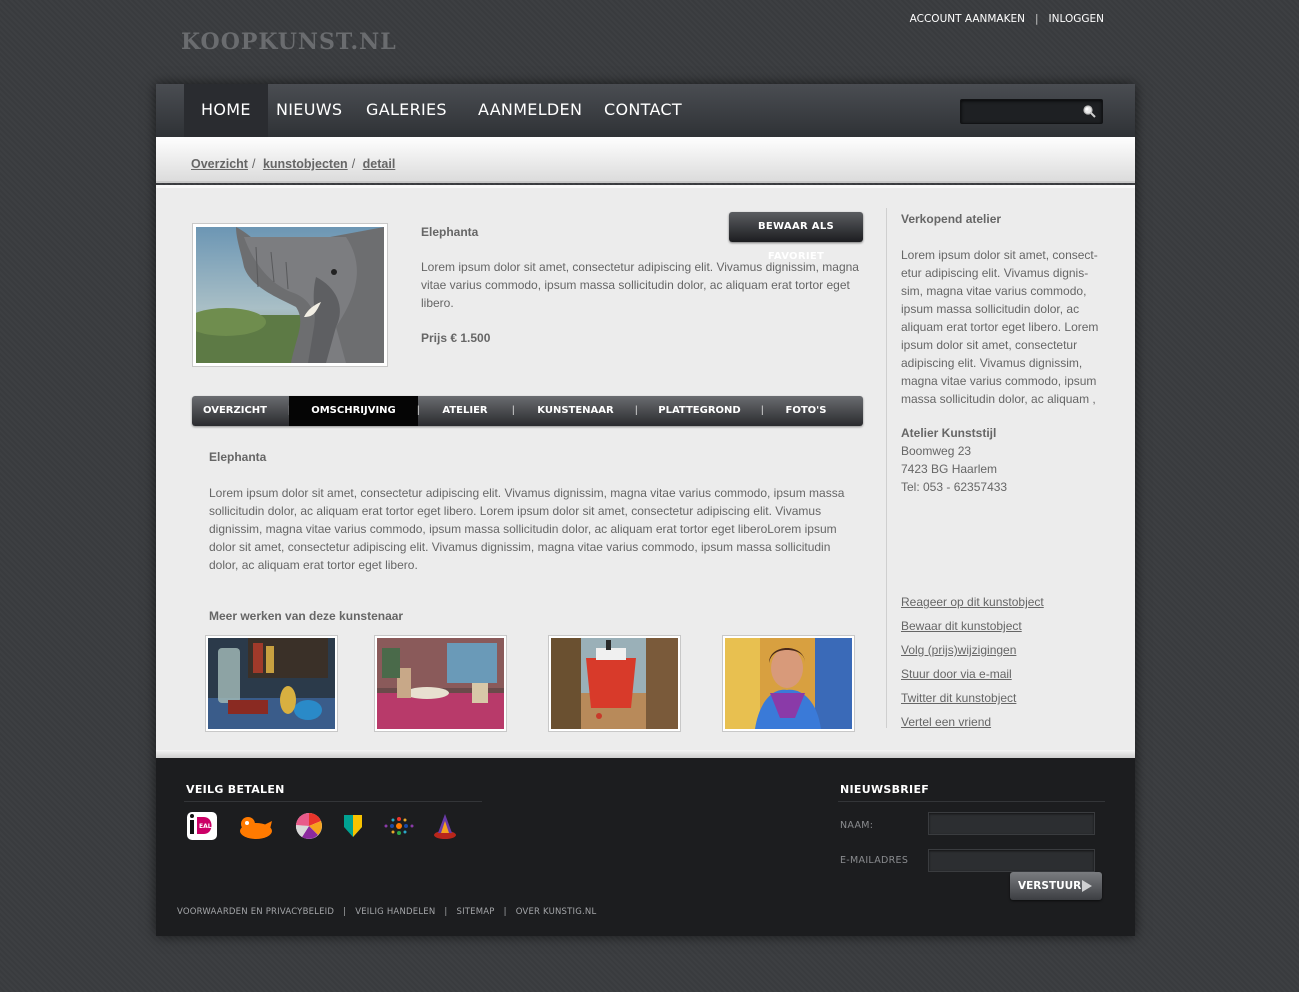  What do you see at coordinates (972, 698) in the screenshot?
I see `twitter-link: Twitter dit kunstobject` at bounding box center [972, 698].